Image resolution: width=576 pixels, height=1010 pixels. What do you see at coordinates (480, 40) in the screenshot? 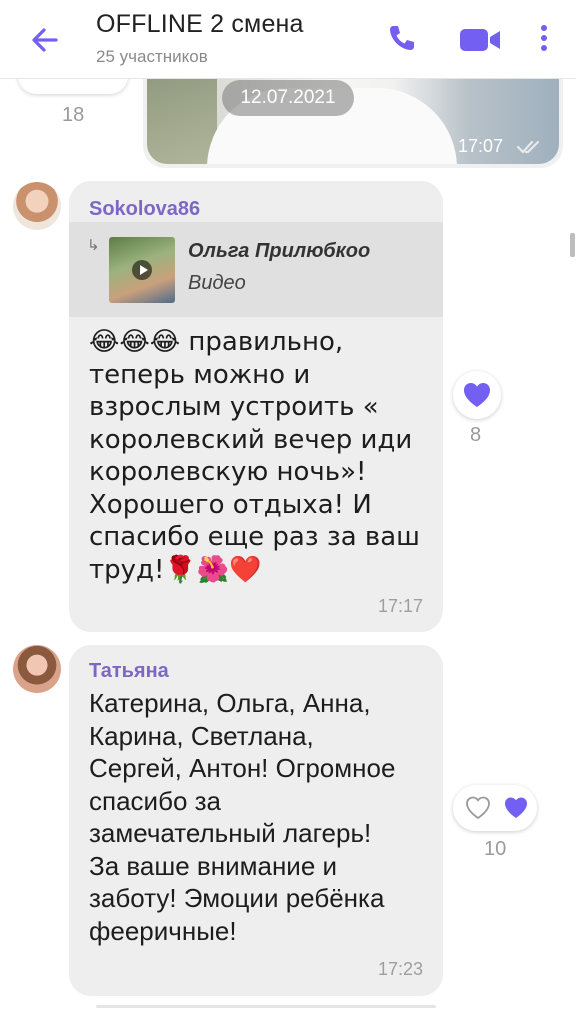
I see `video-camera-icon` at bounding box center [480, 40].